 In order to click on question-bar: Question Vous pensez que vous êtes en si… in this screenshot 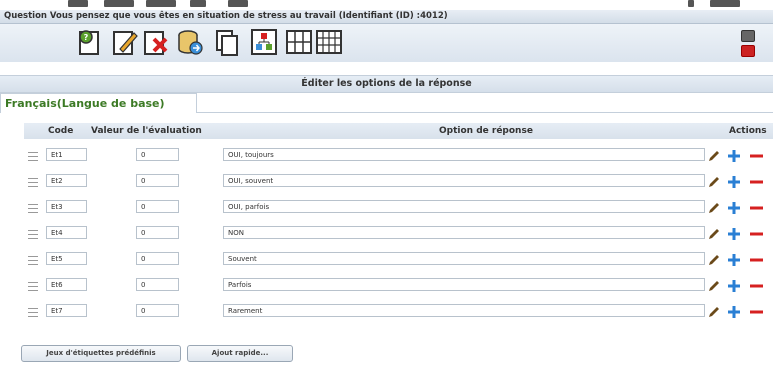, I will do `click(386, 17)`.